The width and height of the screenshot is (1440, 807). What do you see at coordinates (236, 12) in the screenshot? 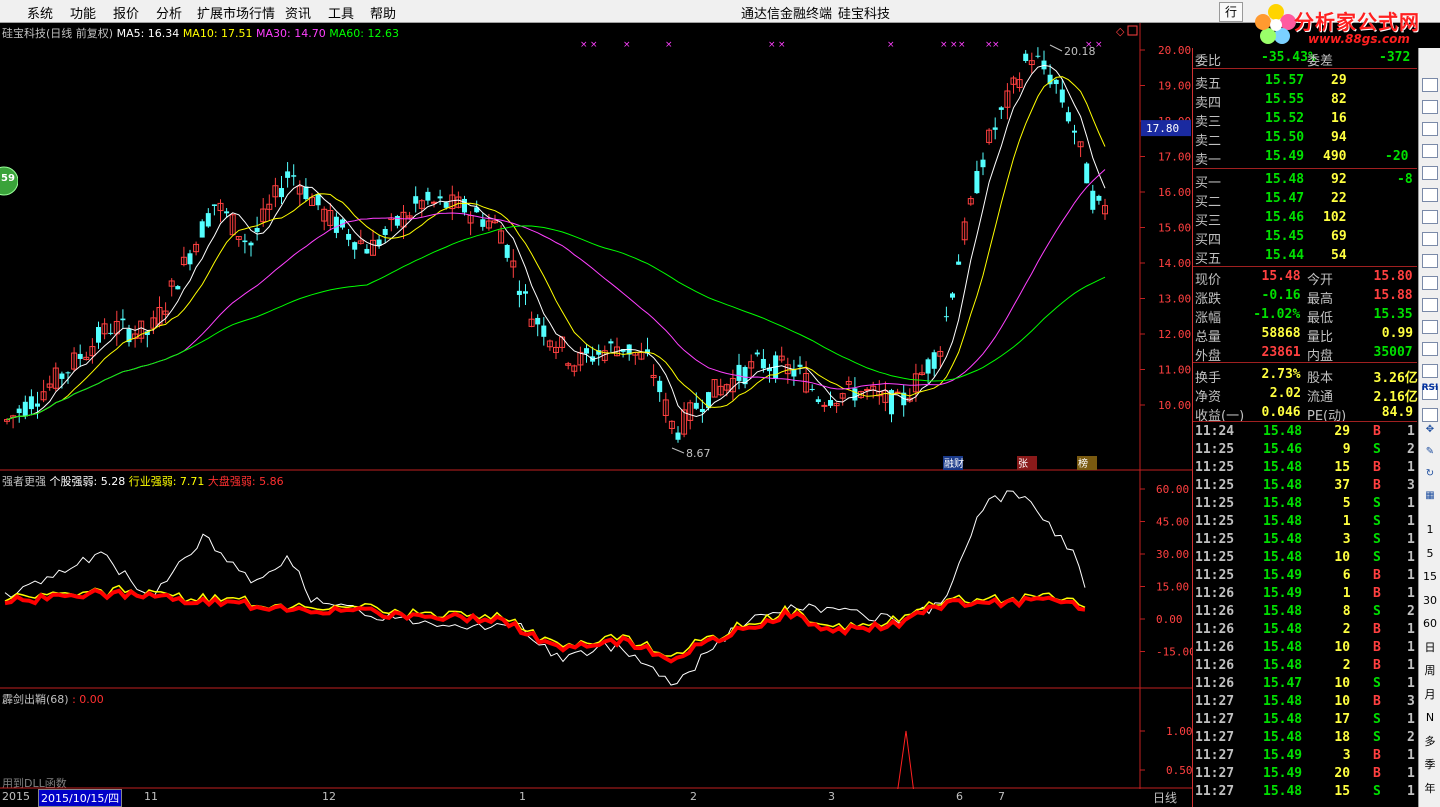
I see `menu-extended-market: 扩展市场行情` at bounding box center [236, 12].